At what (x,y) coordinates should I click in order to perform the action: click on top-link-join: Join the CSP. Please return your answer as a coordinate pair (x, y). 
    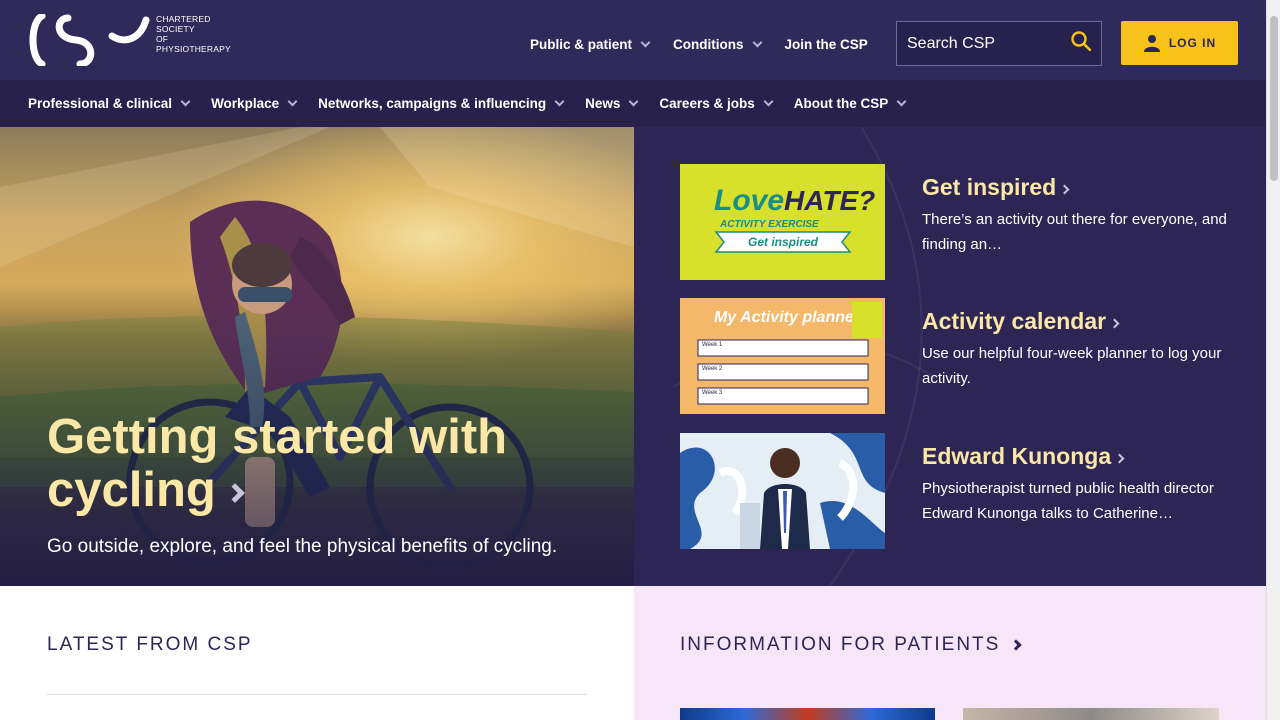
    Looking at the image, I should click on (826, 44).